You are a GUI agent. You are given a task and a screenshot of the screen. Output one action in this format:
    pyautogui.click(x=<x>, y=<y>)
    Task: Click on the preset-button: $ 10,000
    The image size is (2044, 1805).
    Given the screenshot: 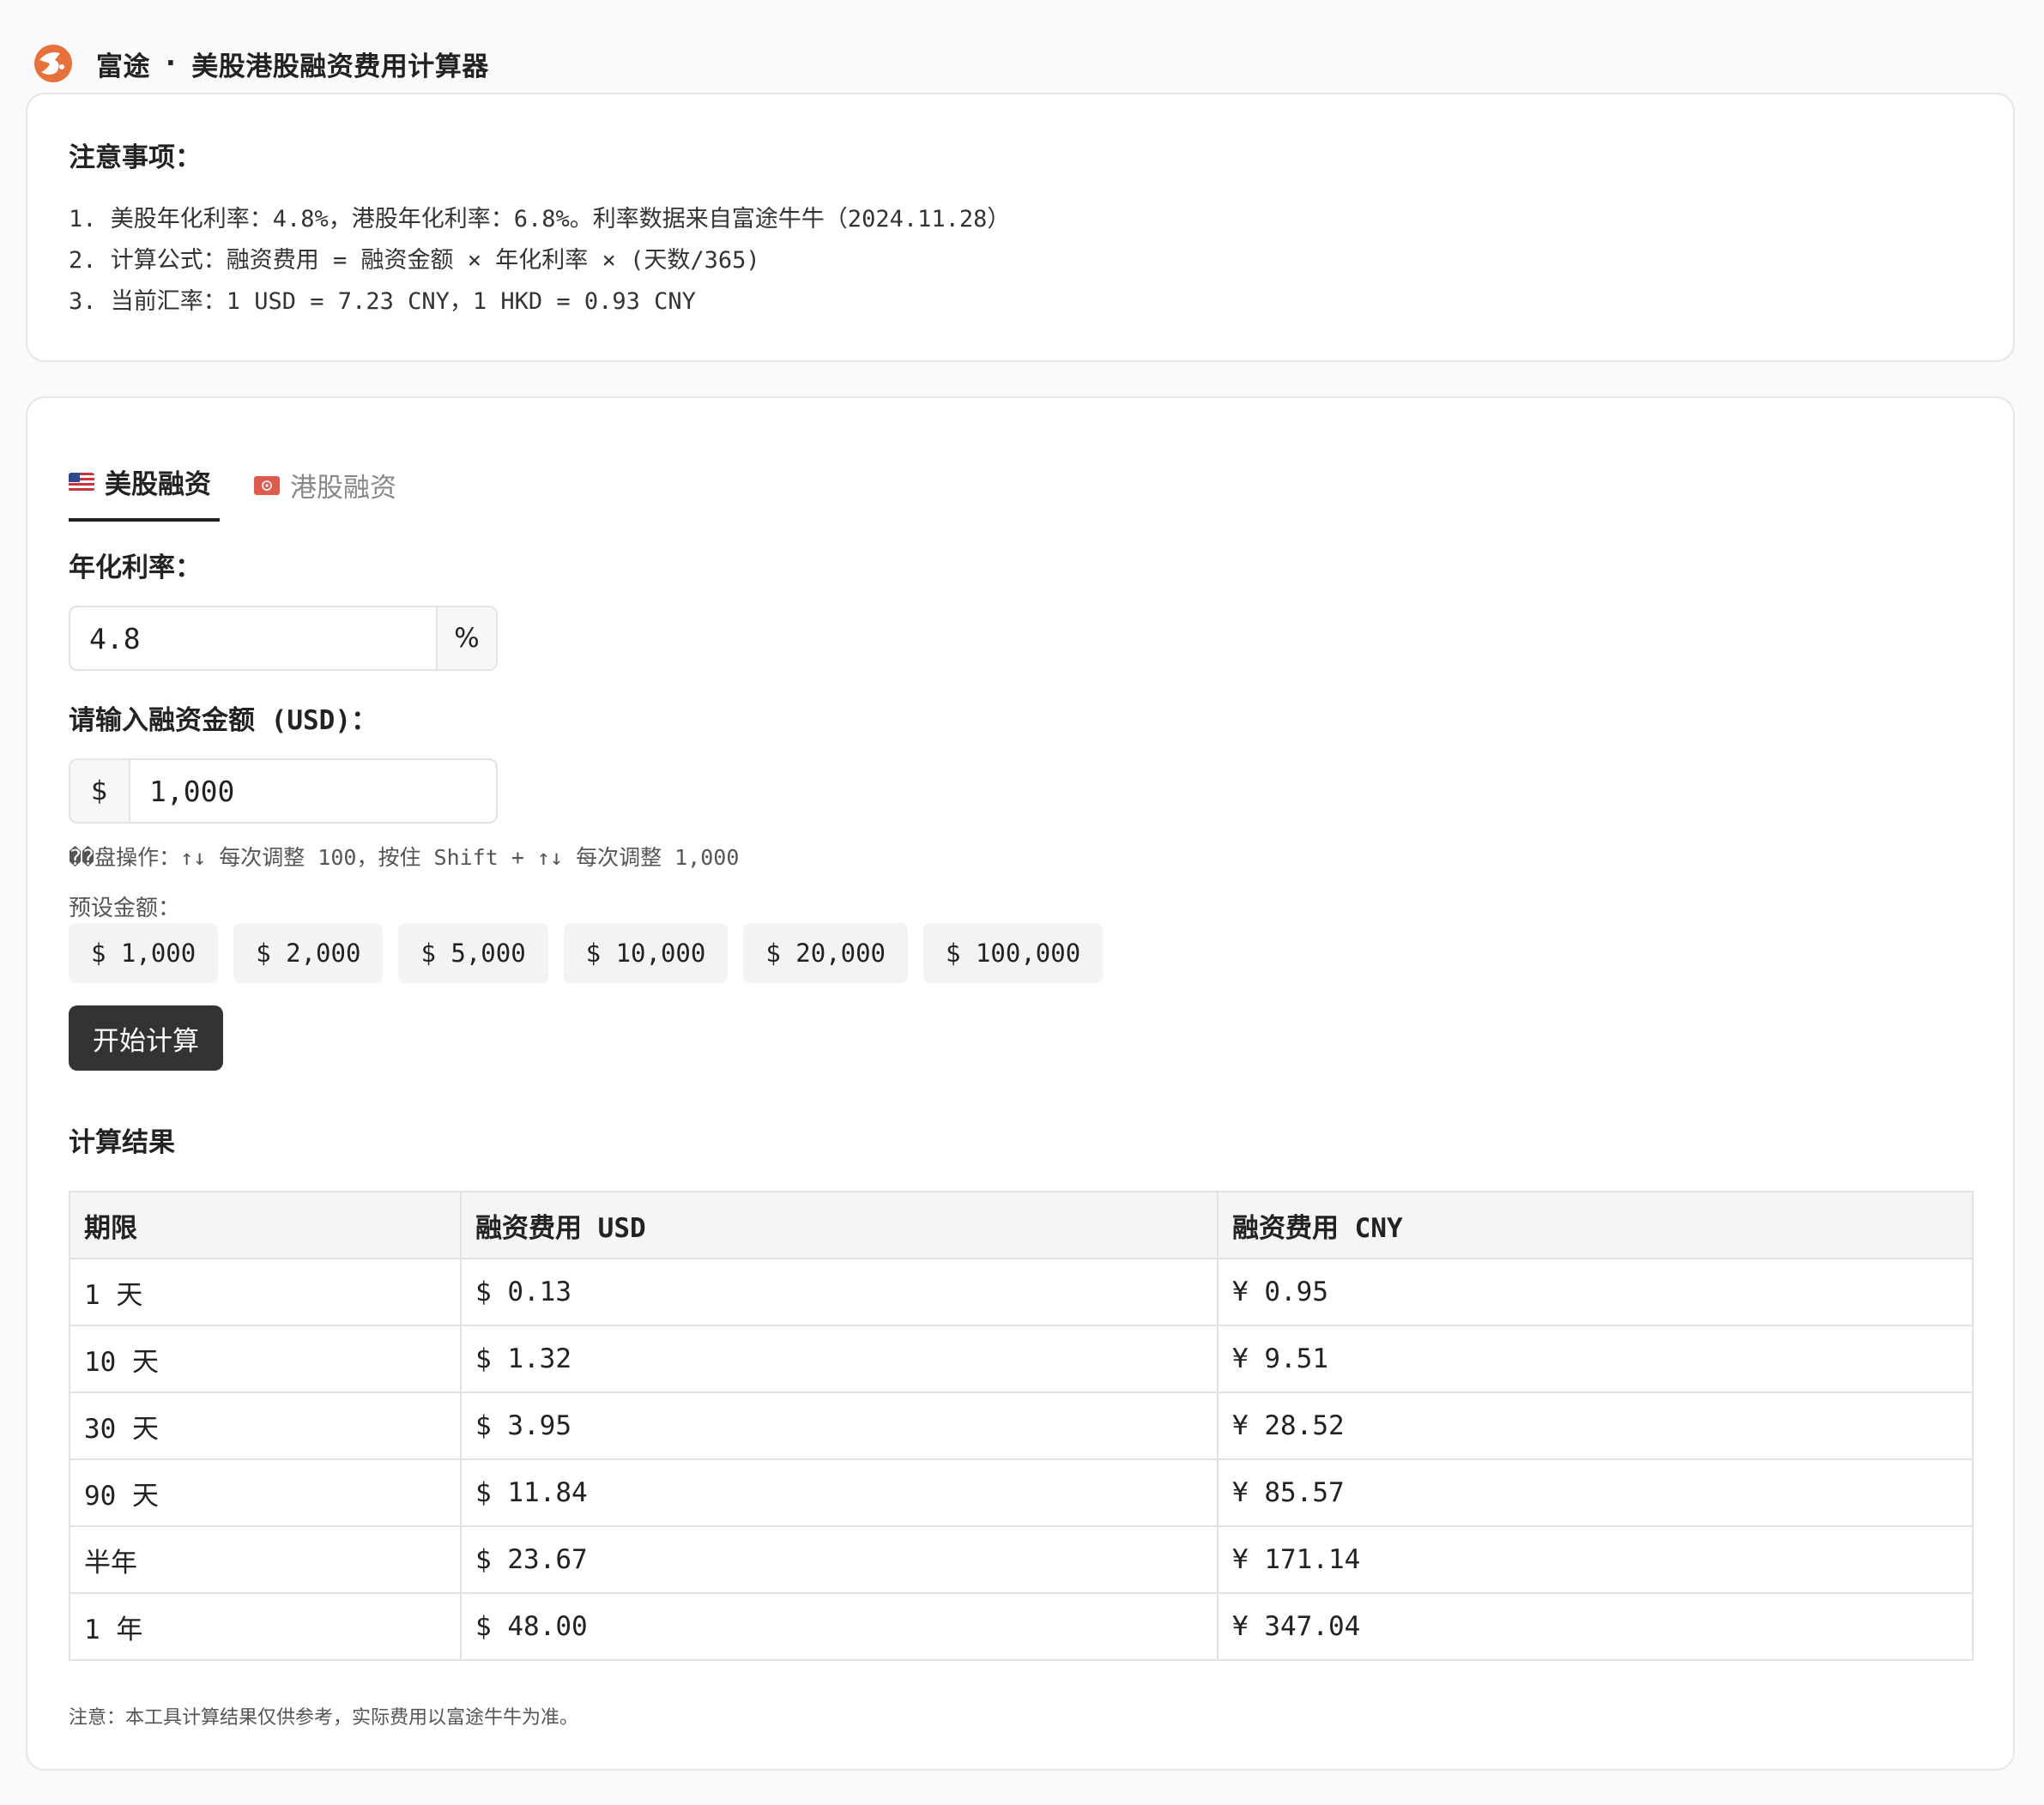 What is the action you would take?
    pyautogui.click(x=646, y=953)
    